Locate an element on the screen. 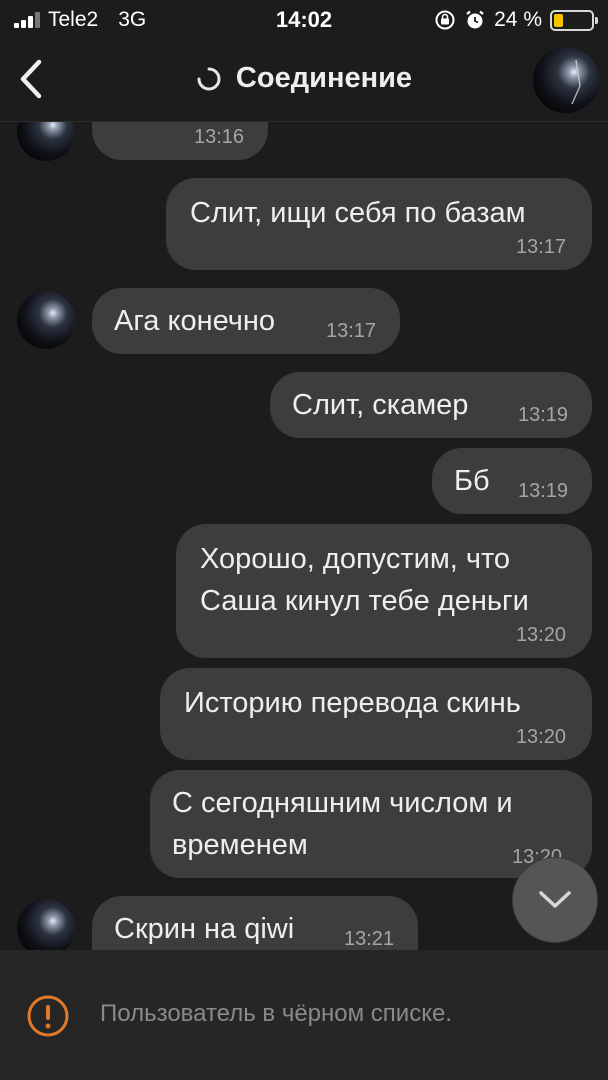  message-bubble: Ага конечно 13:17 is located at coordinates (246, 321).